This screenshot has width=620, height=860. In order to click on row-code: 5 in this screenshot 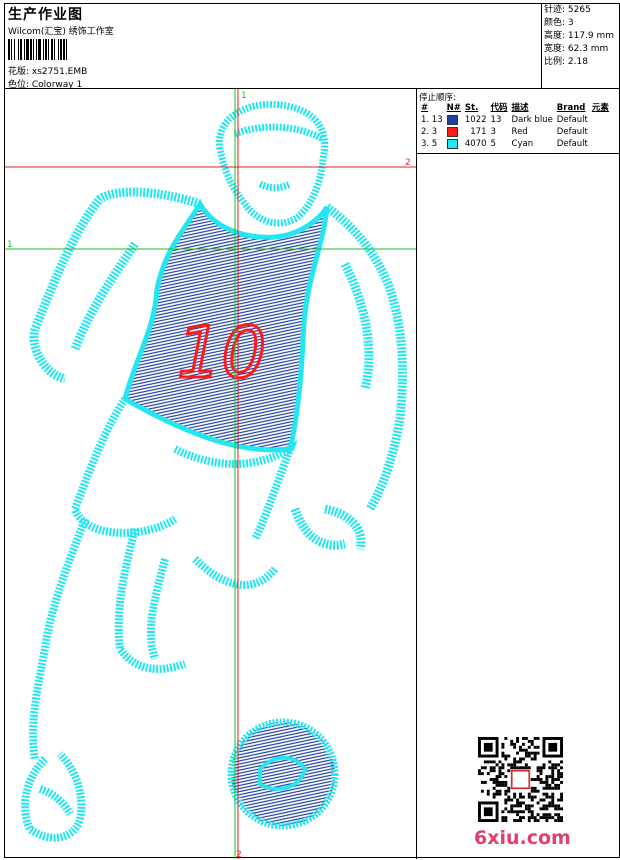, I will do `click(493, 144)`.